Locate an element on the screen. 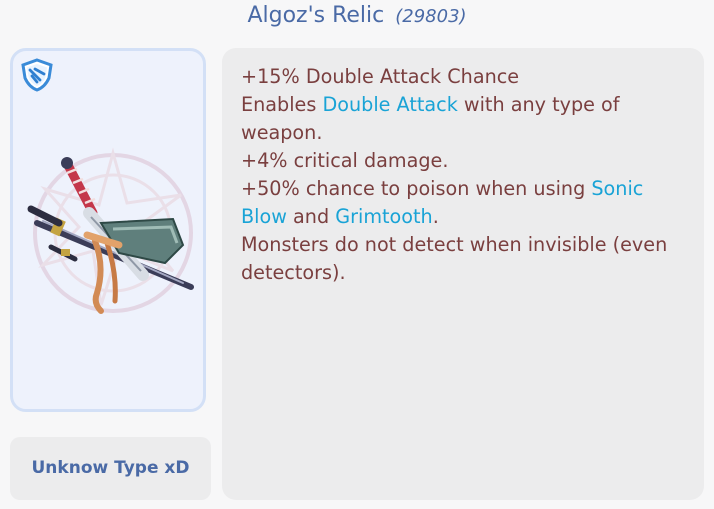 The image size is (714, 509). item-title: Algoz's Relic (29803) is located at coordinates (357, 17).